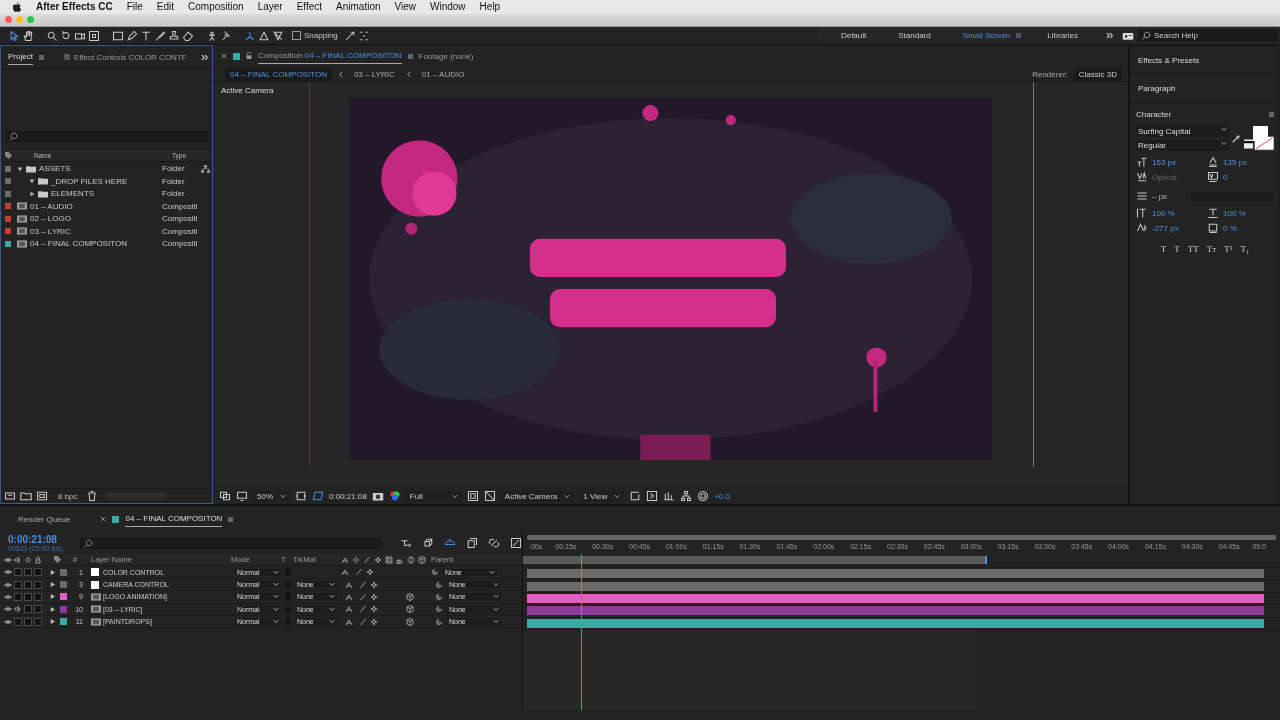  Describe the element at coordinates (537, 496) in the screenshot. I see `camera-view-dropdown: Active Camera` at that location.